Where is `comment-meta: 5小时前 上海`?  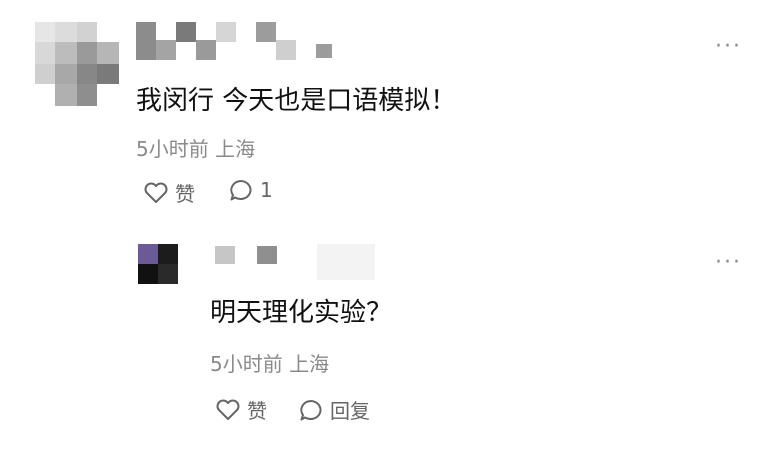 comment-meta: 5小时前 上海 is located at coordinates (196, 149).